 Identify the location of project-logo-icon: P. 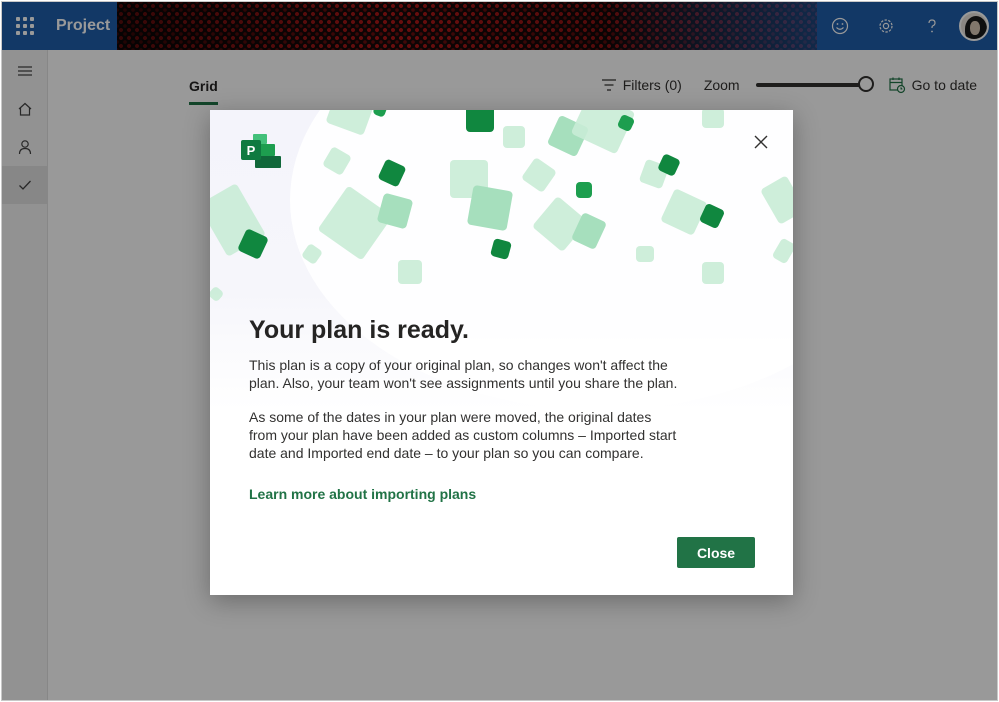
(261, 152).